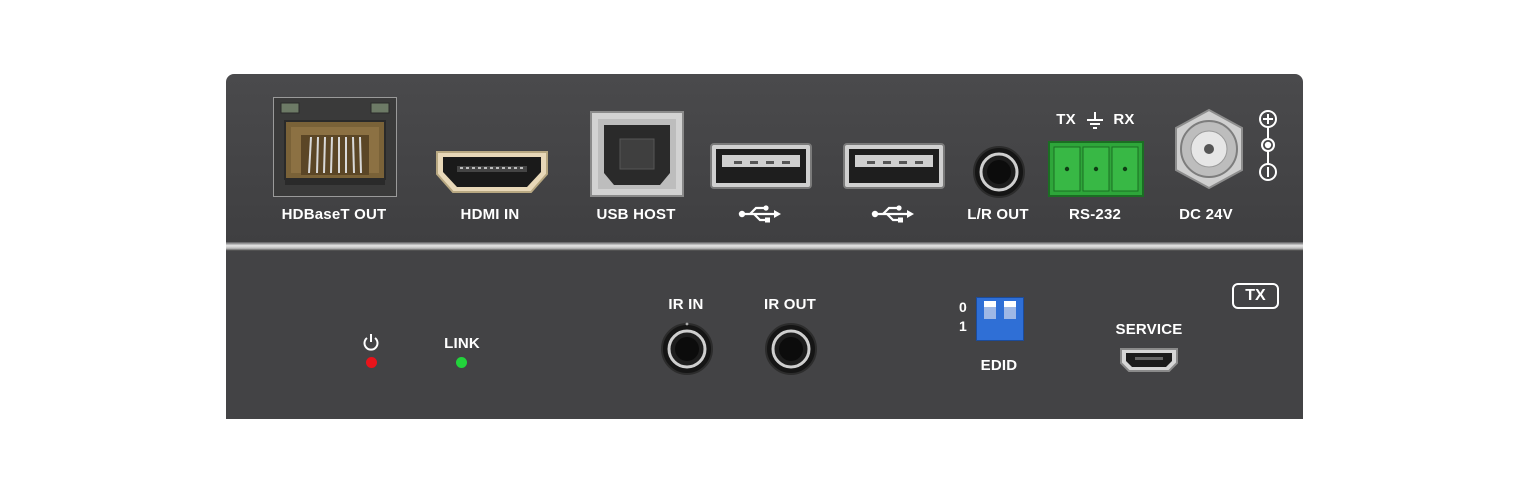 This screenshot has width=1529, height=492. Describe the element at coordinates (1268, 146) in the screenshot. I see `polarity-icon` at that location.